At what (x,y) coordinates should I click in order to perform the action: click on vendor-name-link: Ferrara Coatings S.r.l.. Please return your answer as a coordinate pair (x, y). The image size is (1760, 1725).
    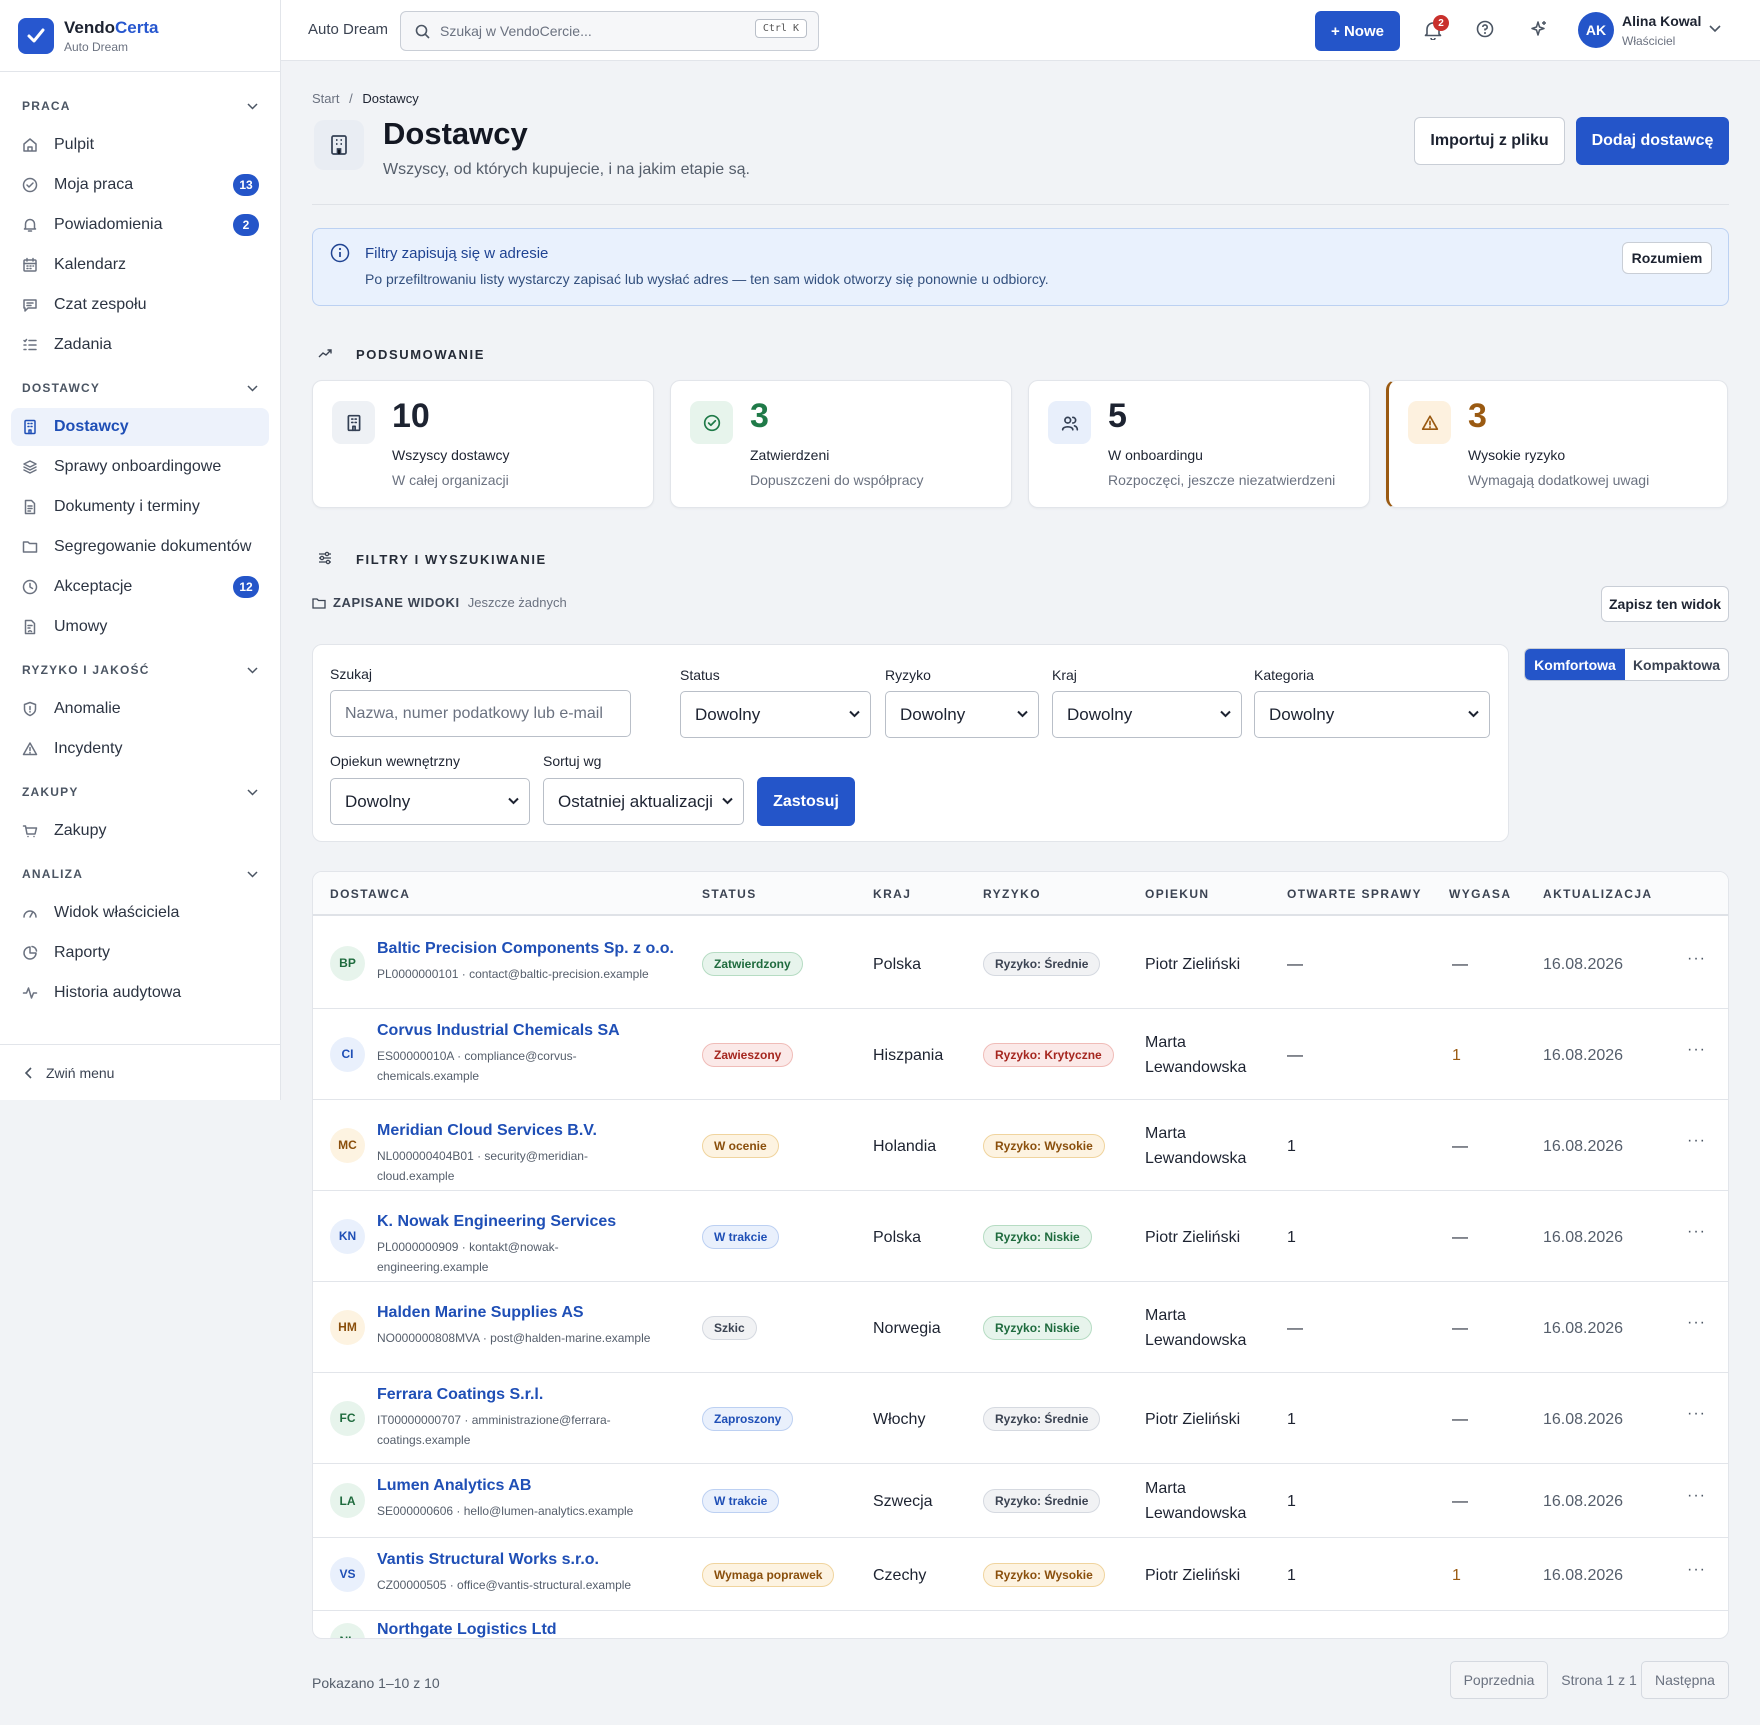
    Looking at the image, I should click on (460, 1395).